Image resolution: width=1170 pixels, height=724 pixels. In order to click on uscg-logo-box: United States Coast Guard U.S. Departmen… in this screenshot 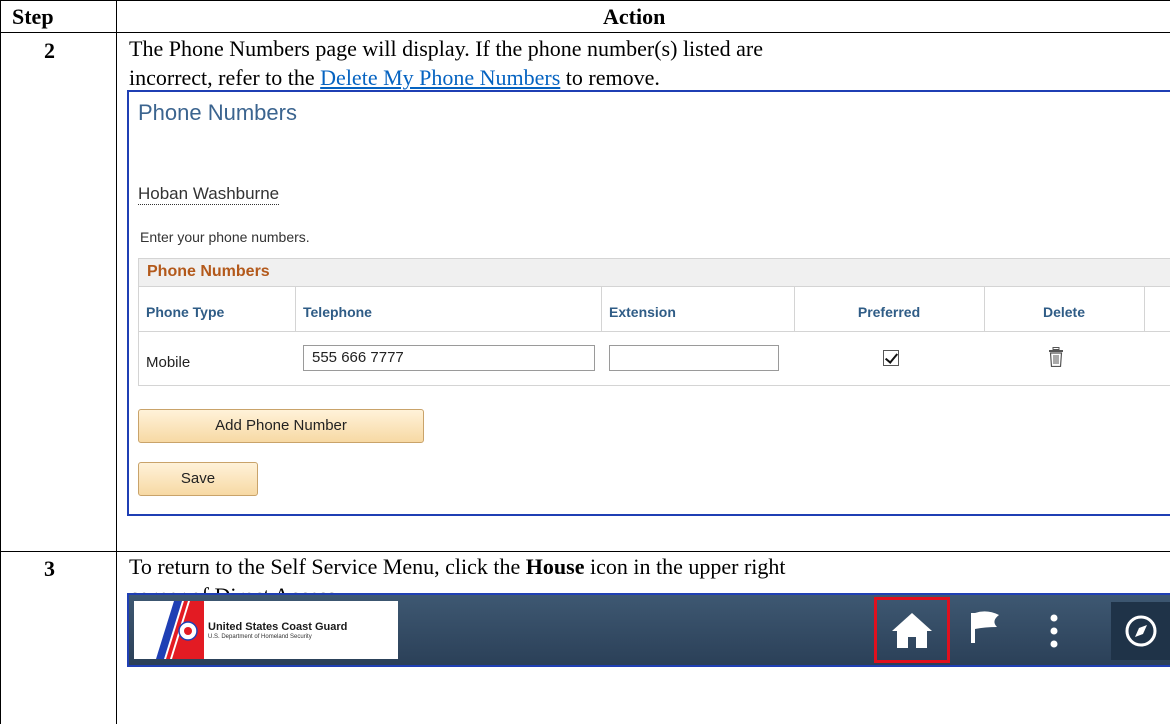, I will do `click(266, 630)`.